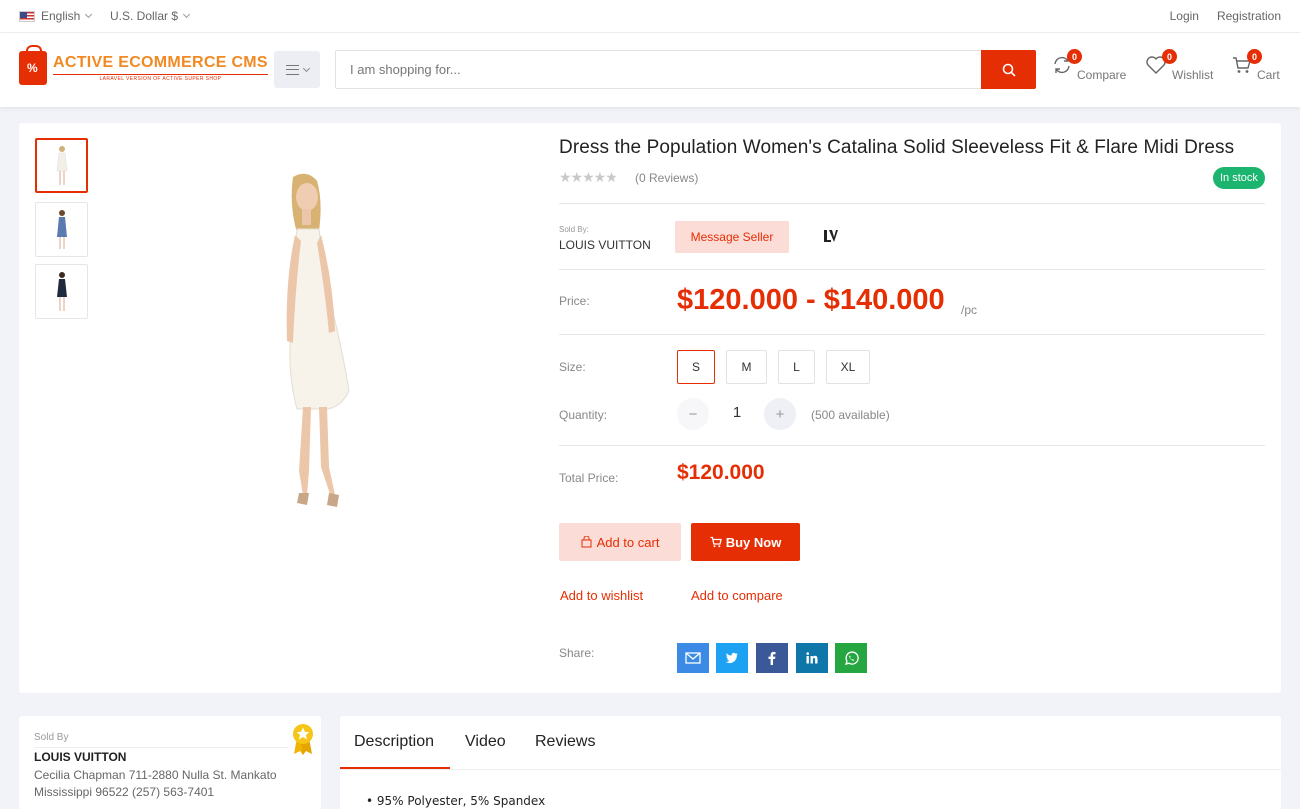  I want to click on quantity-input: 1, so click(737, 412).